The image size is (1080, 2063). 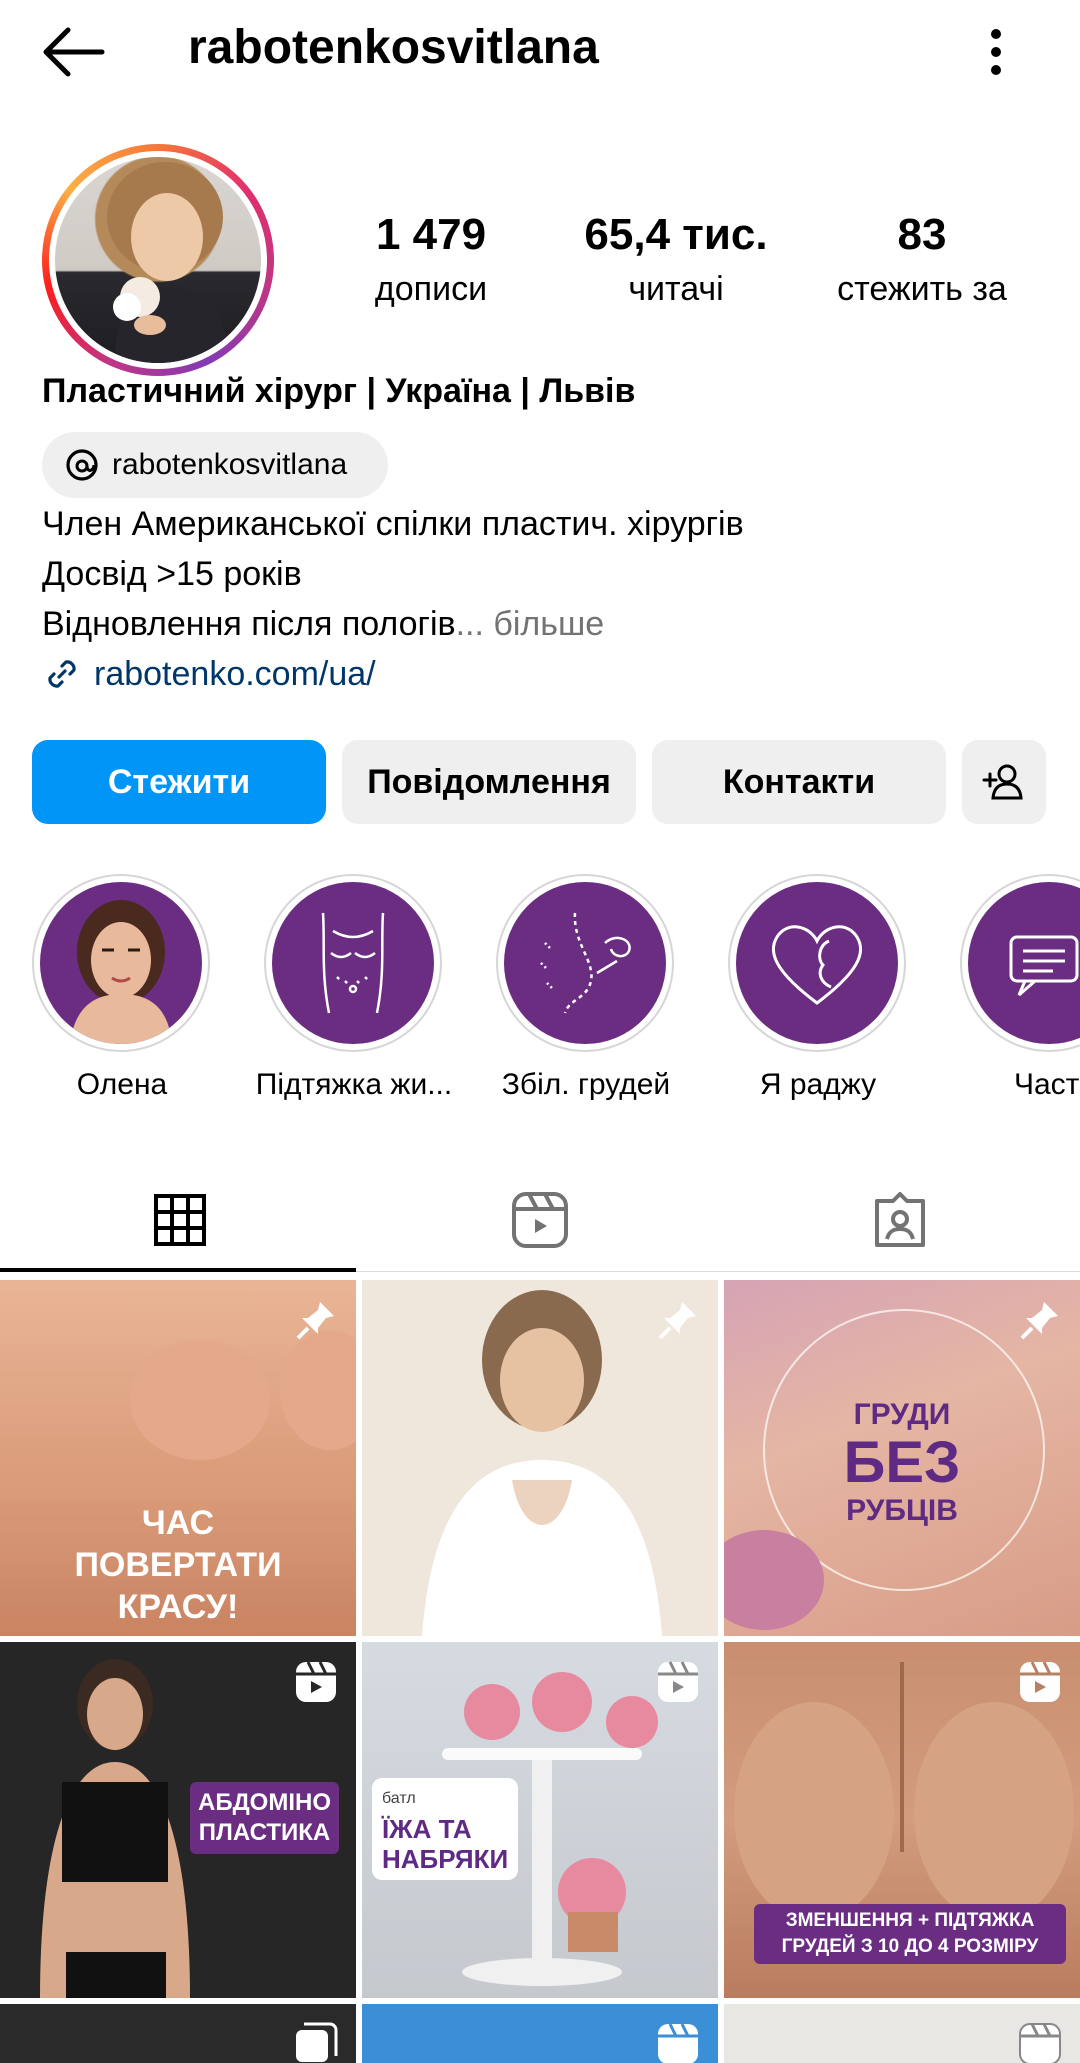 I want to click on post-thumbnail: ГРУДИ БЕЗ РУБЦІВ, so click(x=902, y=1458).